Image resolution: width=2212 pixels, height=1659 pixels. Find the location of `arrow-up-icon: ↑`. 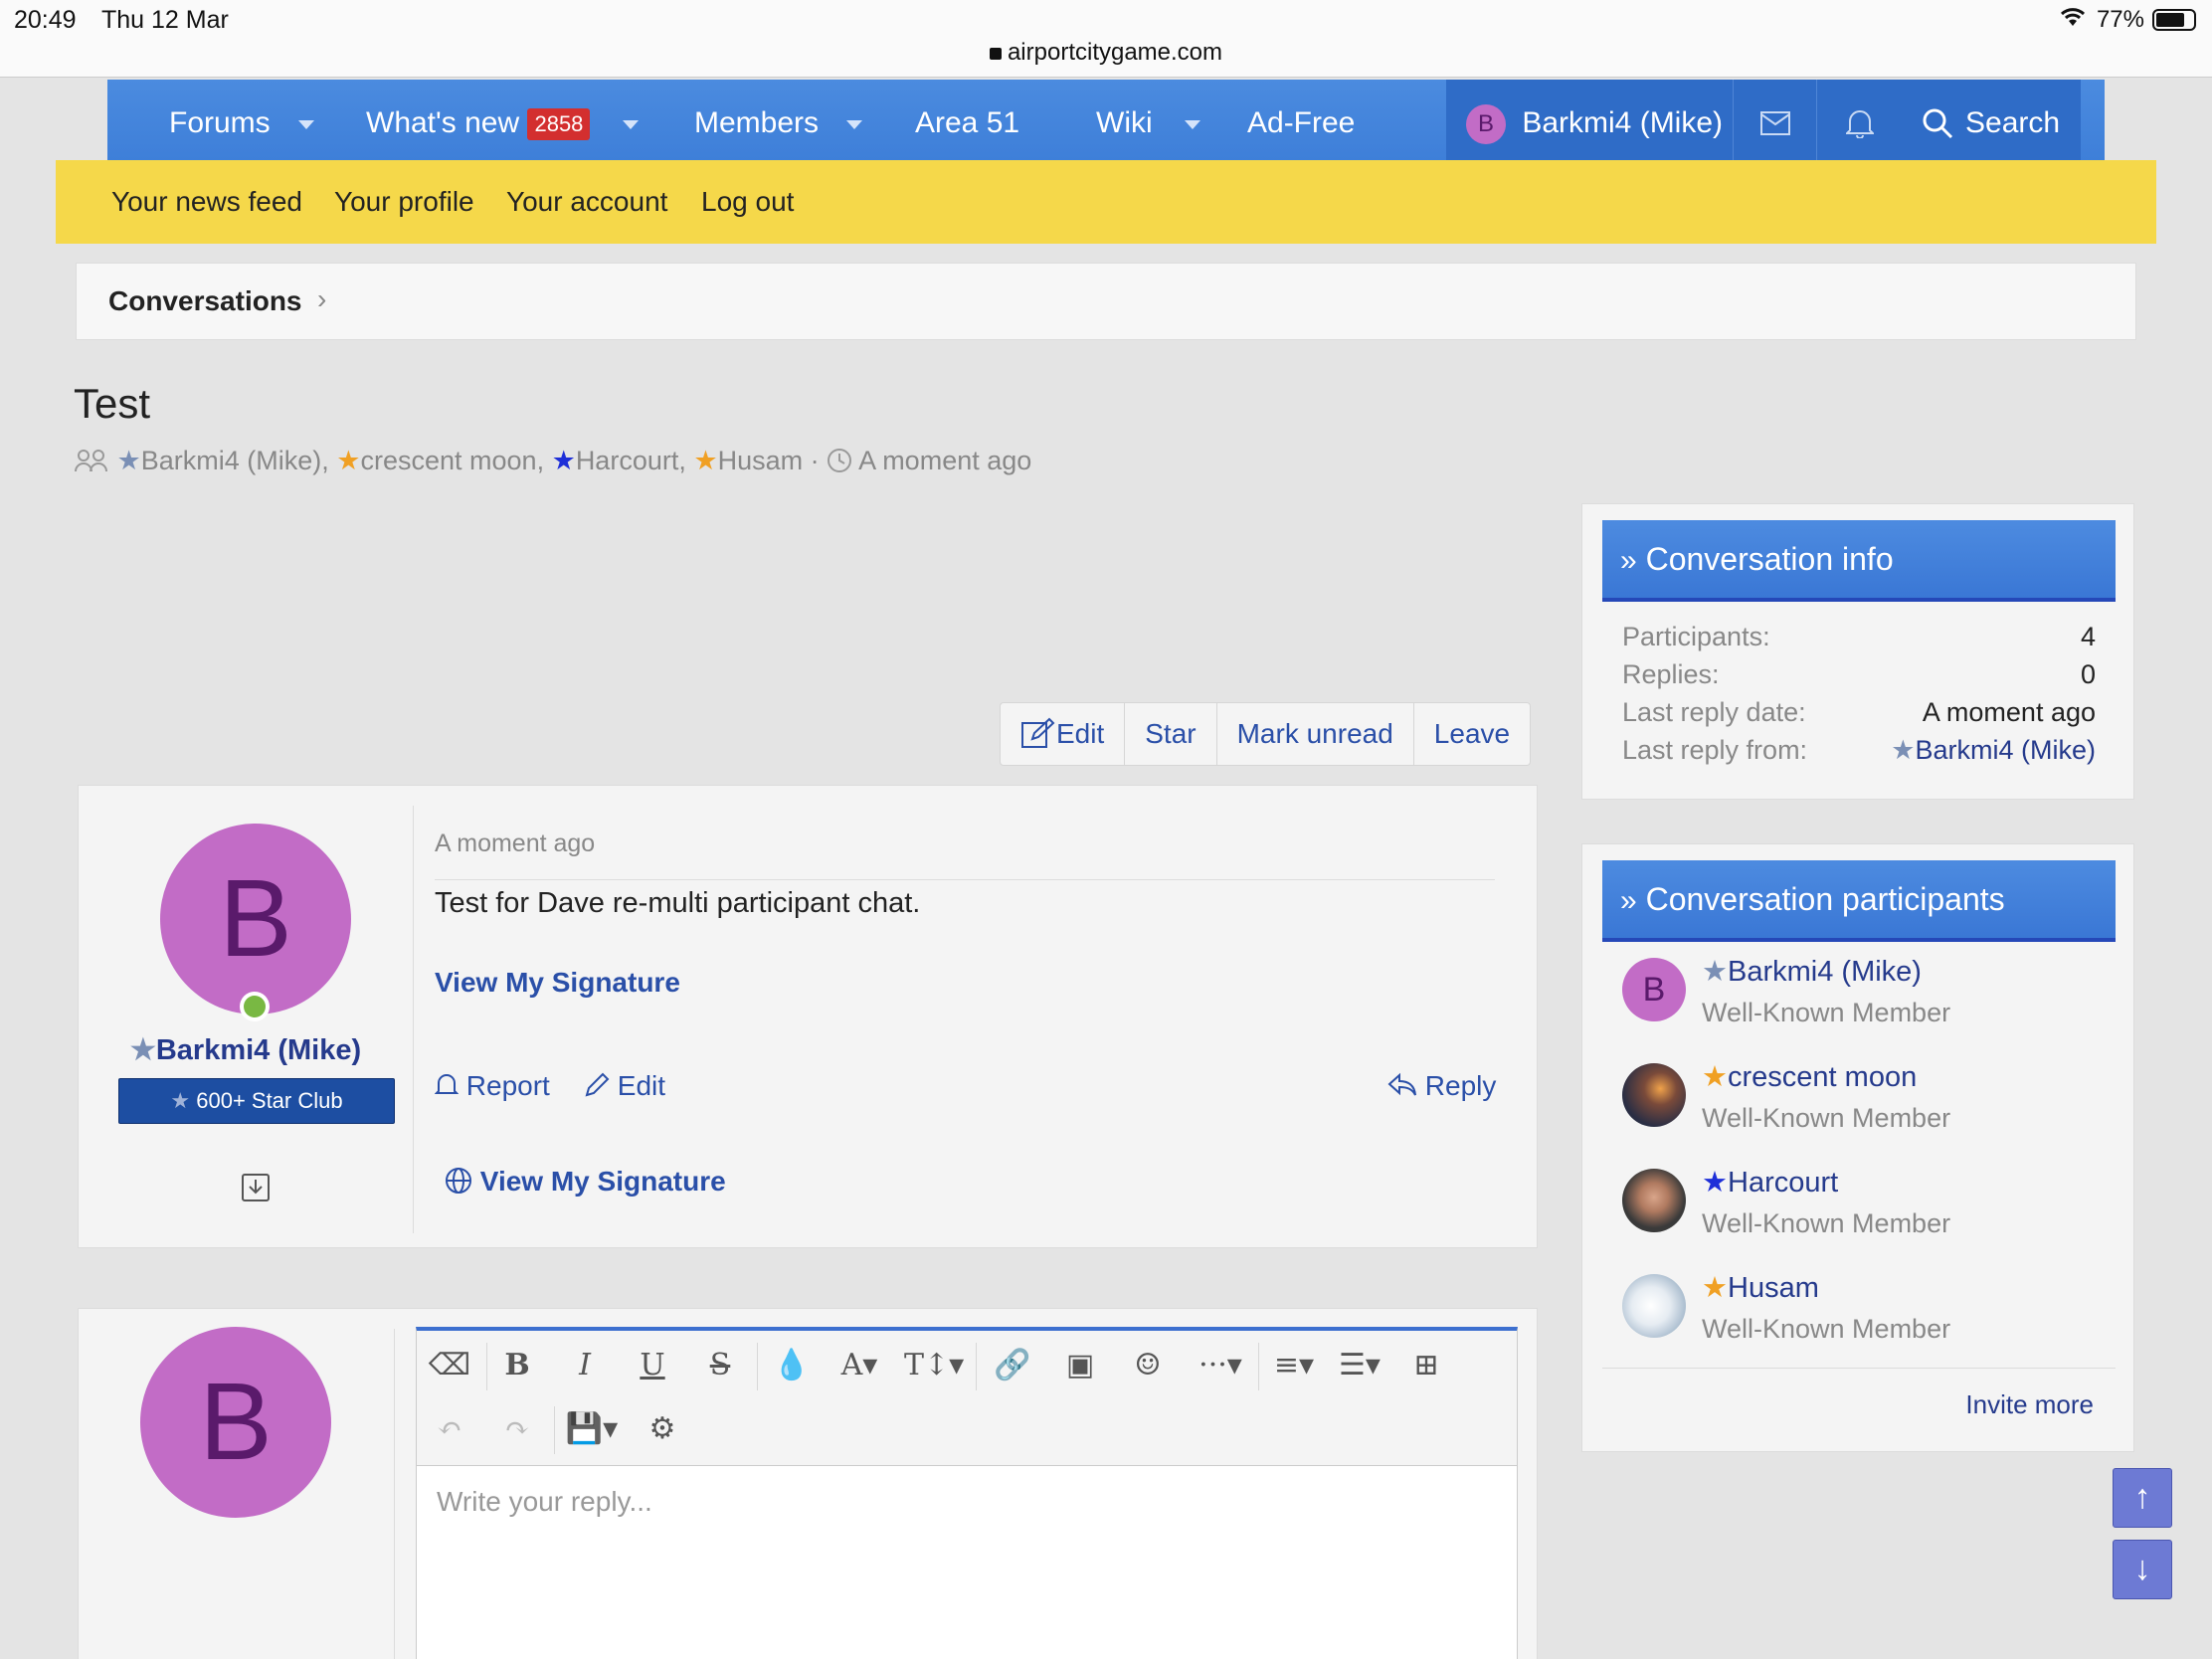

arrow-up-icon: ↑ is located at coordinates (2142, 1497).